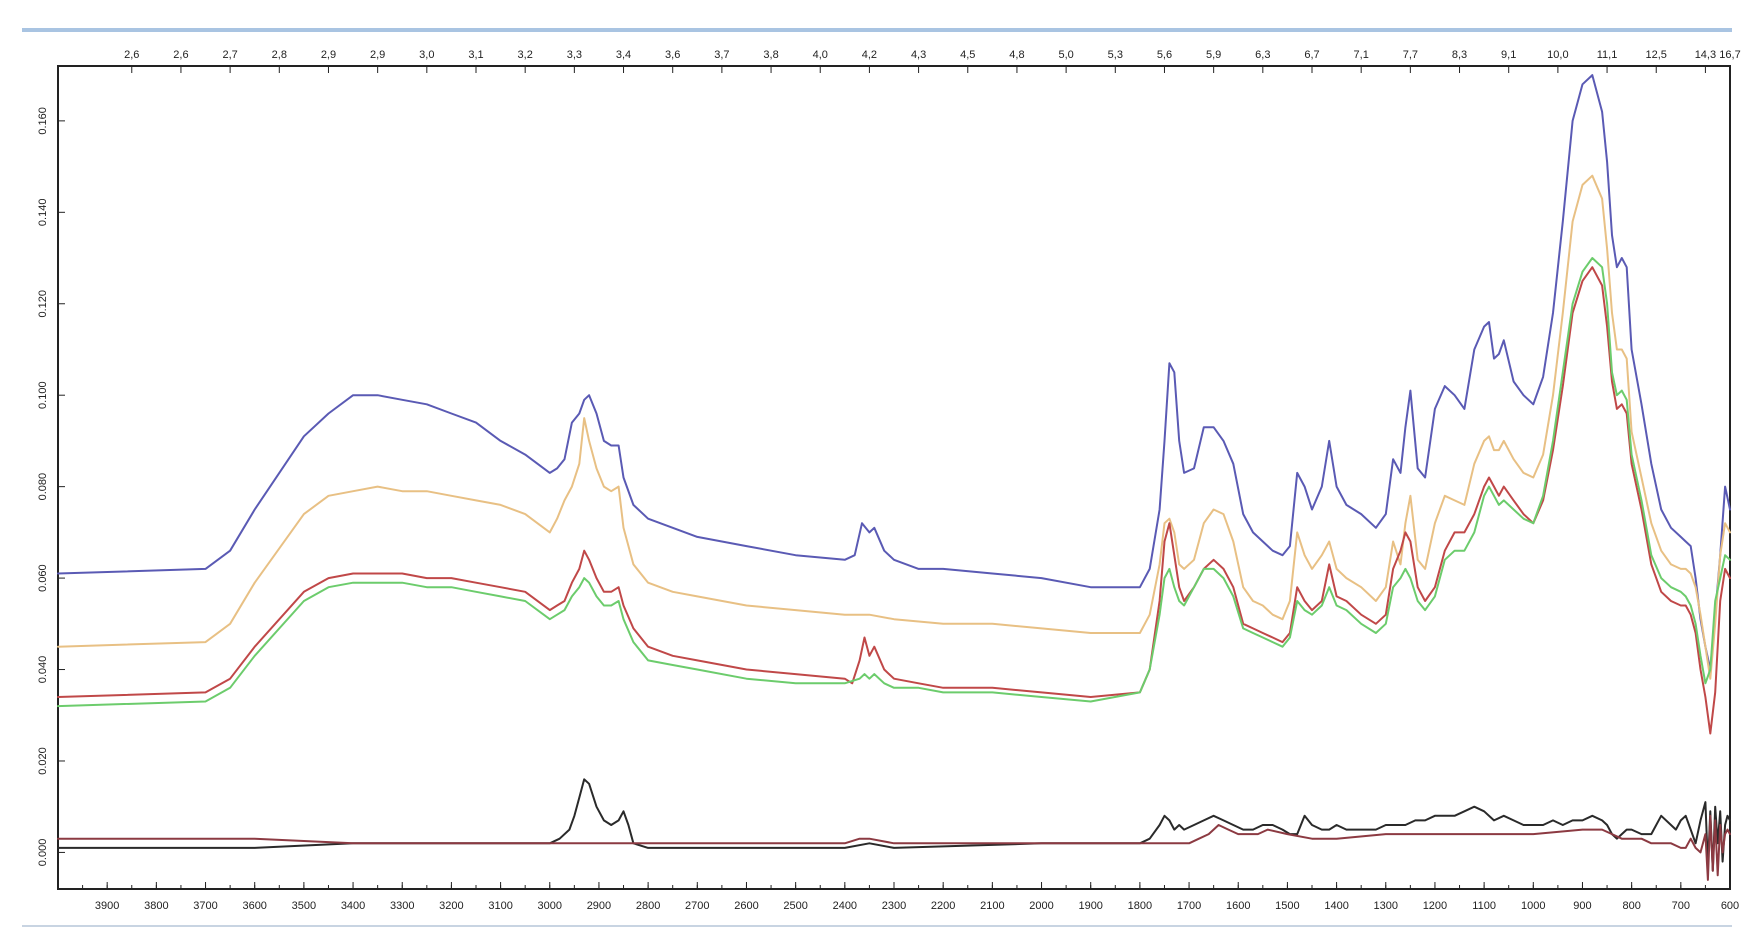 The height and width of the screenshot is (947, 1755). Describe the element at coordinates (304, 906) in the screenshot. I see `x-tick-label: 3500` at that location.